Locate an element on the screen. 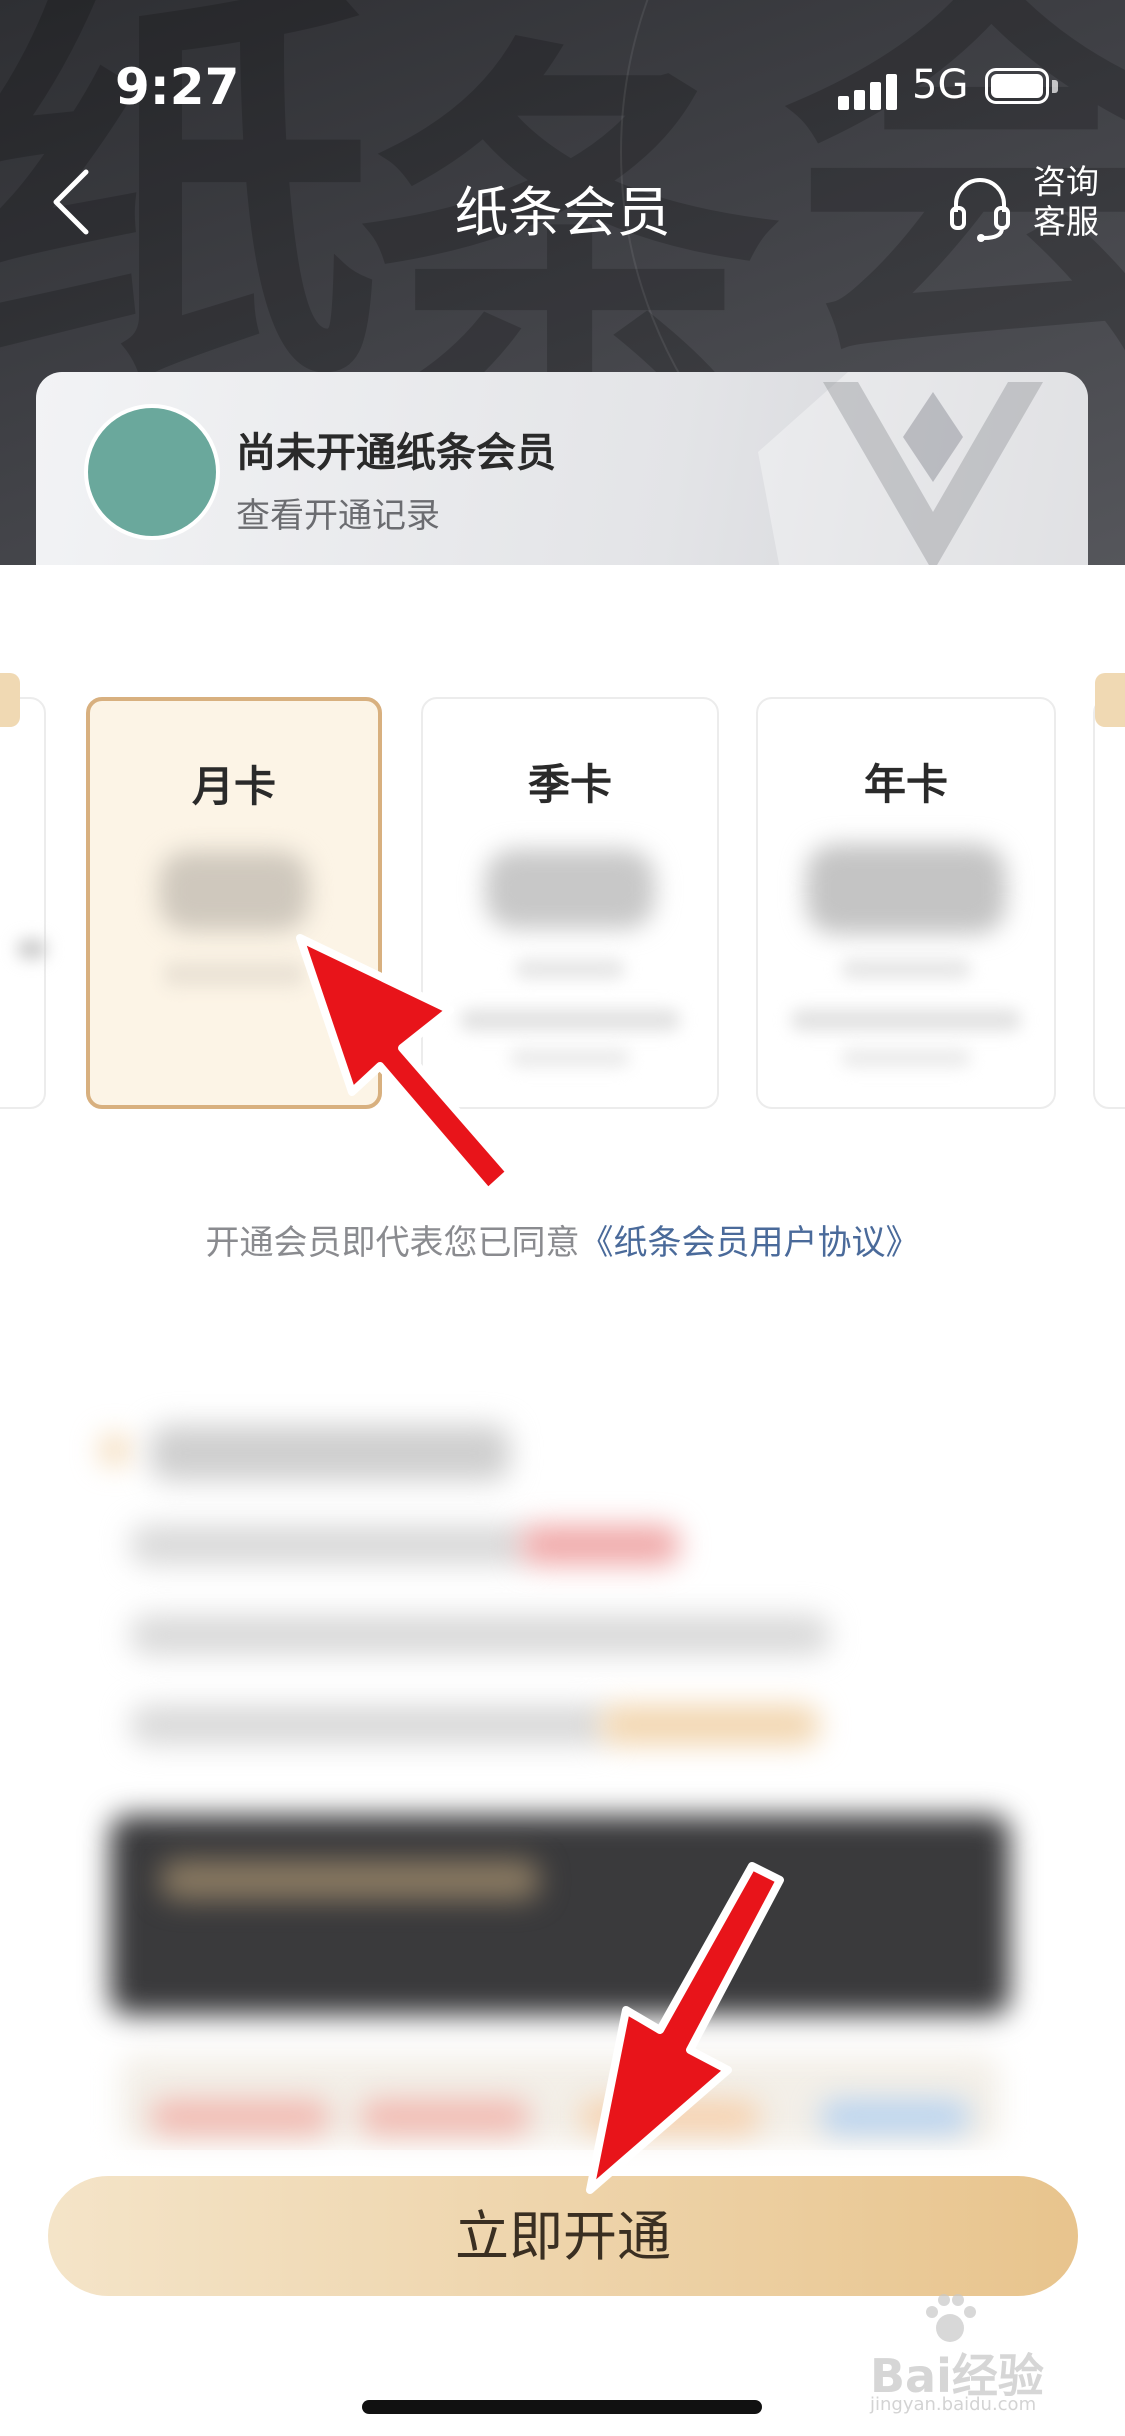  plan-card-quarterly: 季卡 is located at coordinates (570, 903).